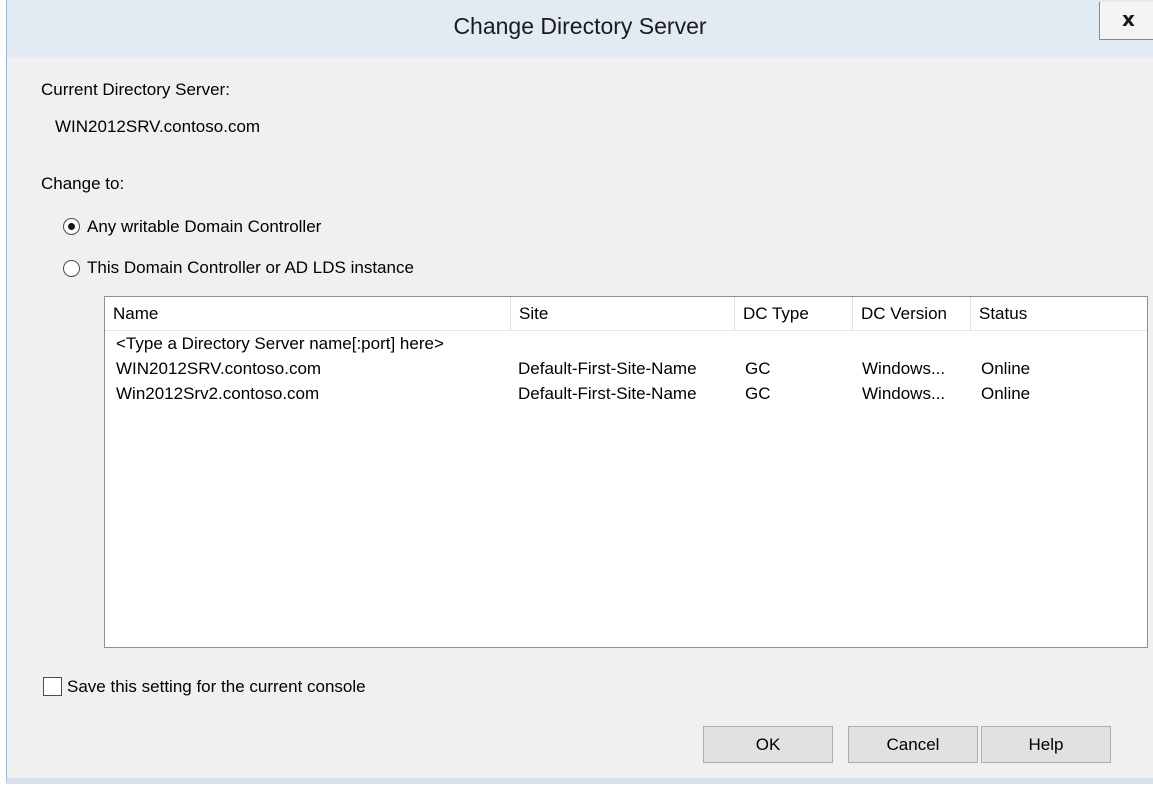 The image size is (1153, 790). Describe the element at coordinates (218, 393) in the screenshot. I see `cell-name: Win2012Srv2.contoso.com` at that location.